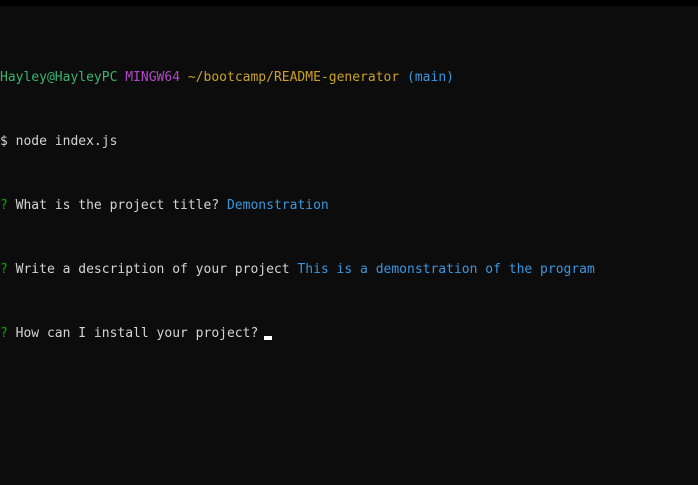  What do you see at coordinates (59, 77) in the screenshot?
I see `prompt-user-host: Hayley@HayleyPC` at bounding box center [59, 77].